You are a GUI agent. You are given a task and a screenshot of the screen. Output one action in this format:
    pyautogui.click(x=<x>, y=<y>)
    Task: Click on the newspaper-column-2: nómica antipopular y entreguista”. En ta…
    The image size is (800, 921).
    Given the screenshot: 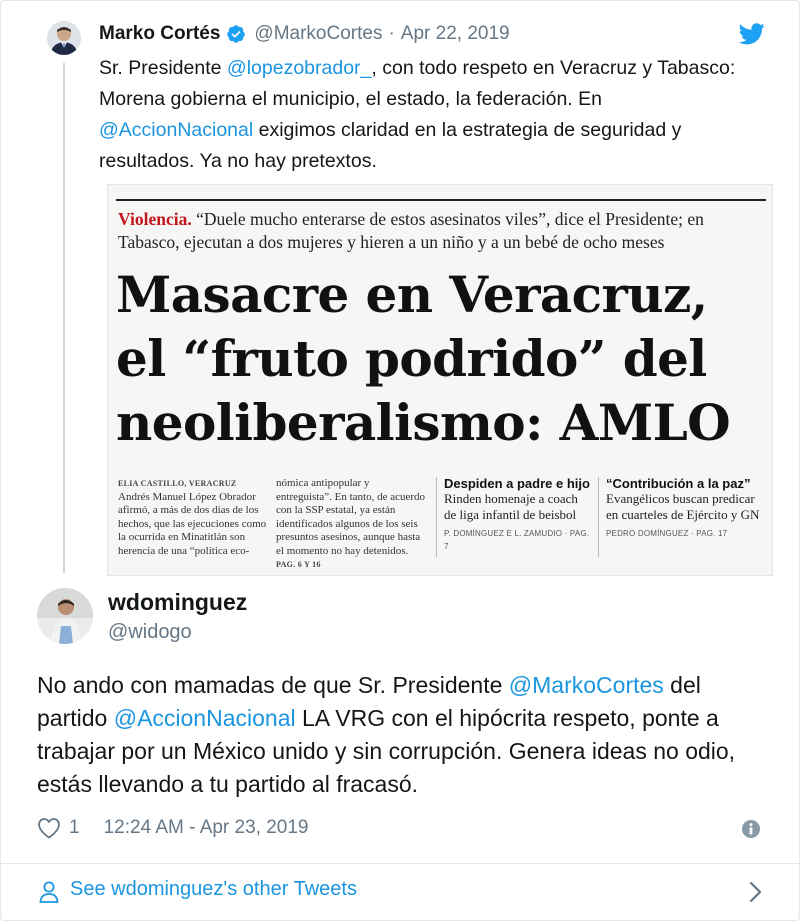 What is the action you would take?
    pyautogui.click(x=352, y=524)
    